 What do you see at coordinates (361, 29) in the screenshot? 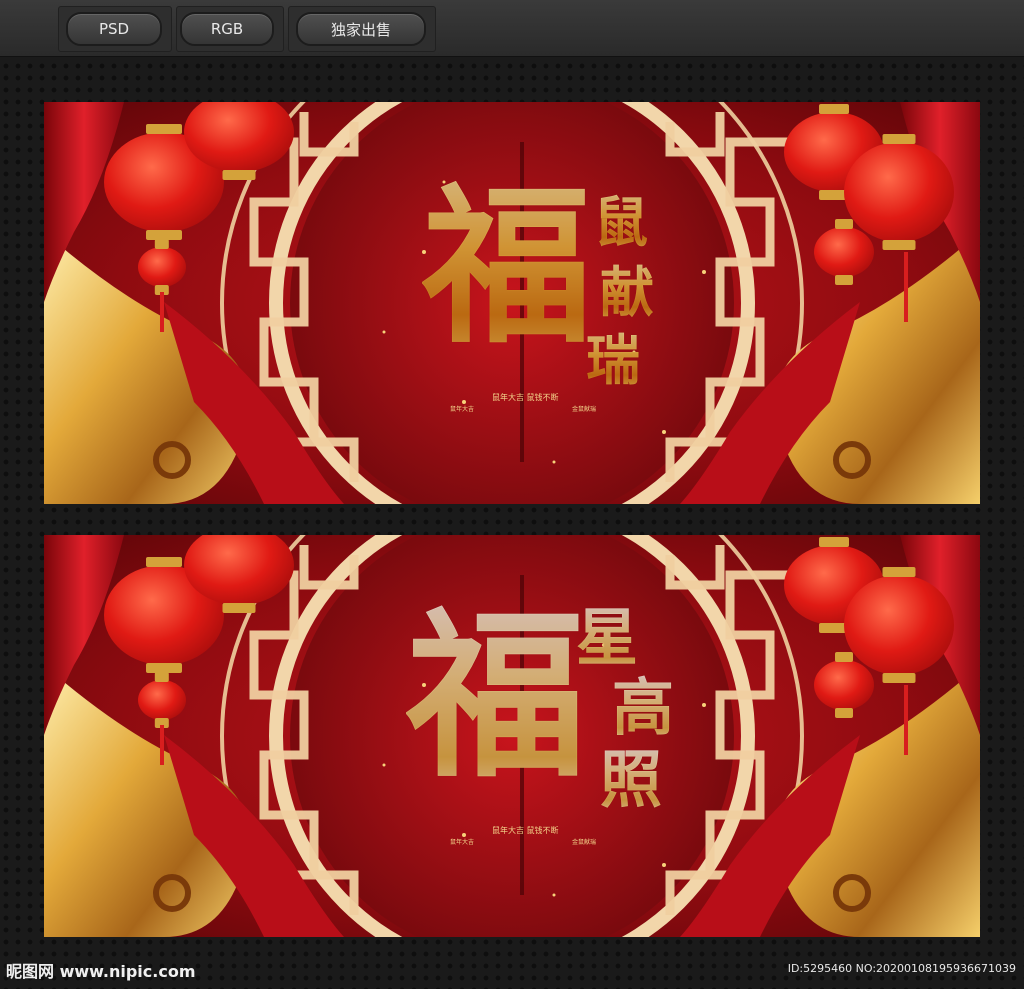
I see `tag-exclusive: 独家出售` at bounding box center [361, 29].